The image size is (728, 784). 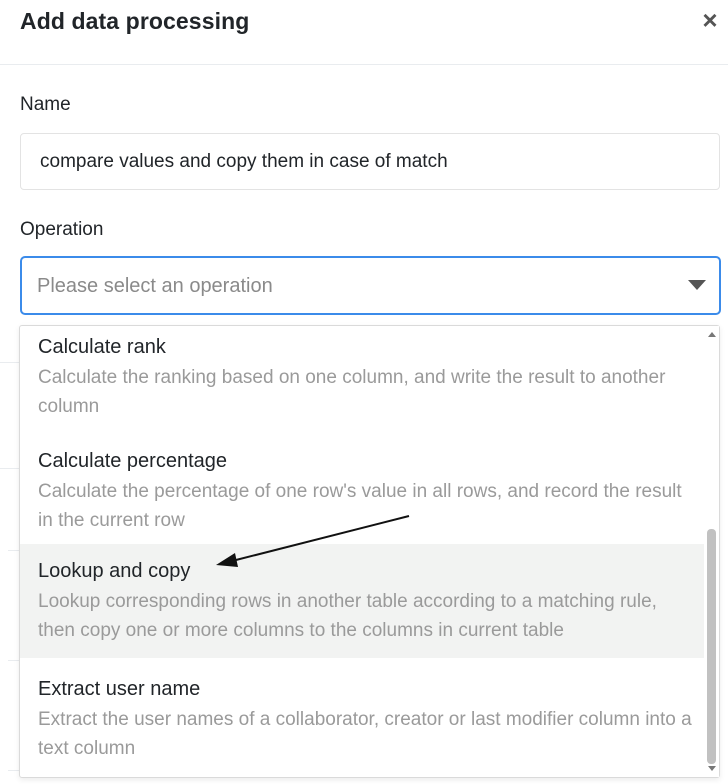 I want to click on close-icon: ×, so click(x=710, y=20).